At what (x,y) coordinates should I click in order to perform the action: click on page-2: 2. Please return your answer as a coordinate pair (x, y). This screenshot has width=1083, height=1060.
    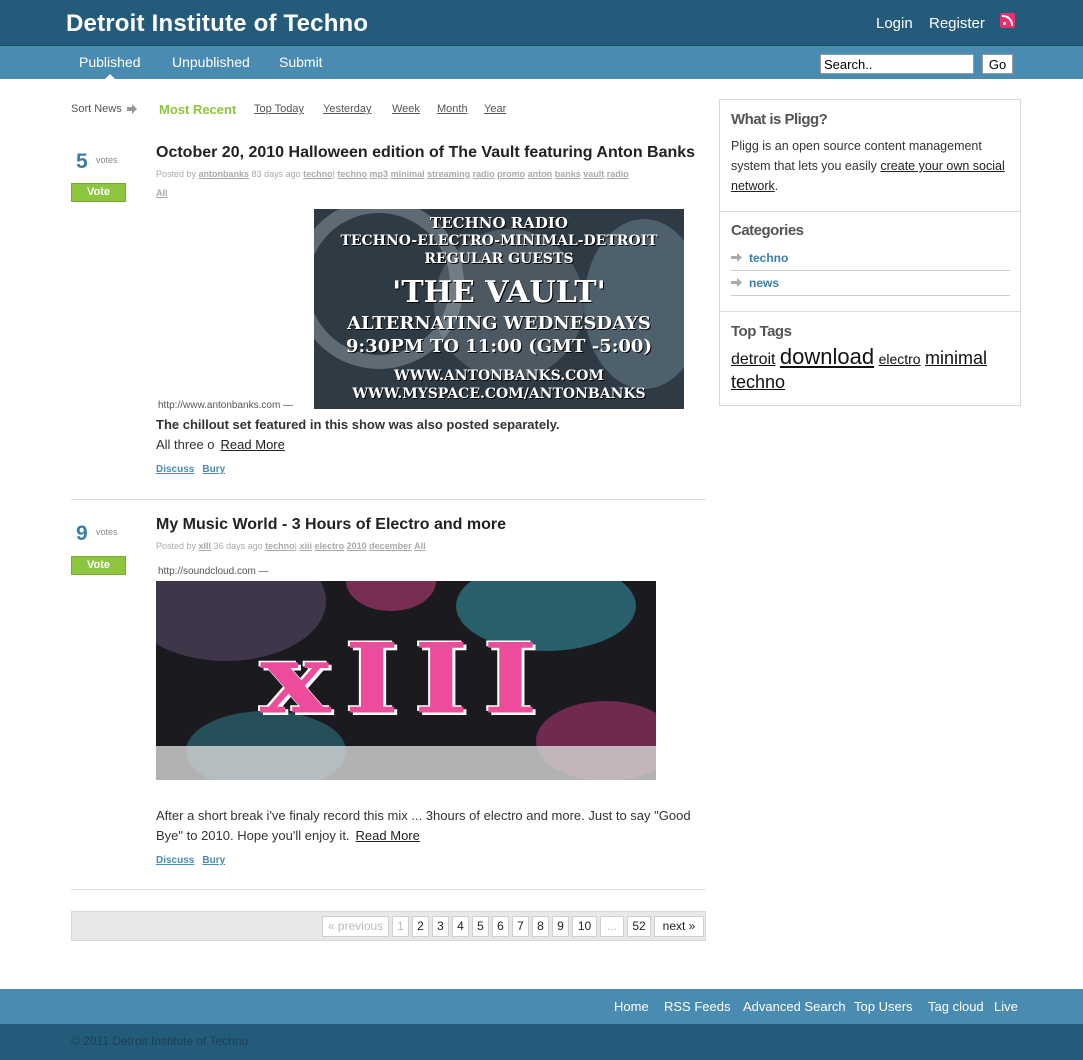
    Looking at the image, I should click on (420, 926).